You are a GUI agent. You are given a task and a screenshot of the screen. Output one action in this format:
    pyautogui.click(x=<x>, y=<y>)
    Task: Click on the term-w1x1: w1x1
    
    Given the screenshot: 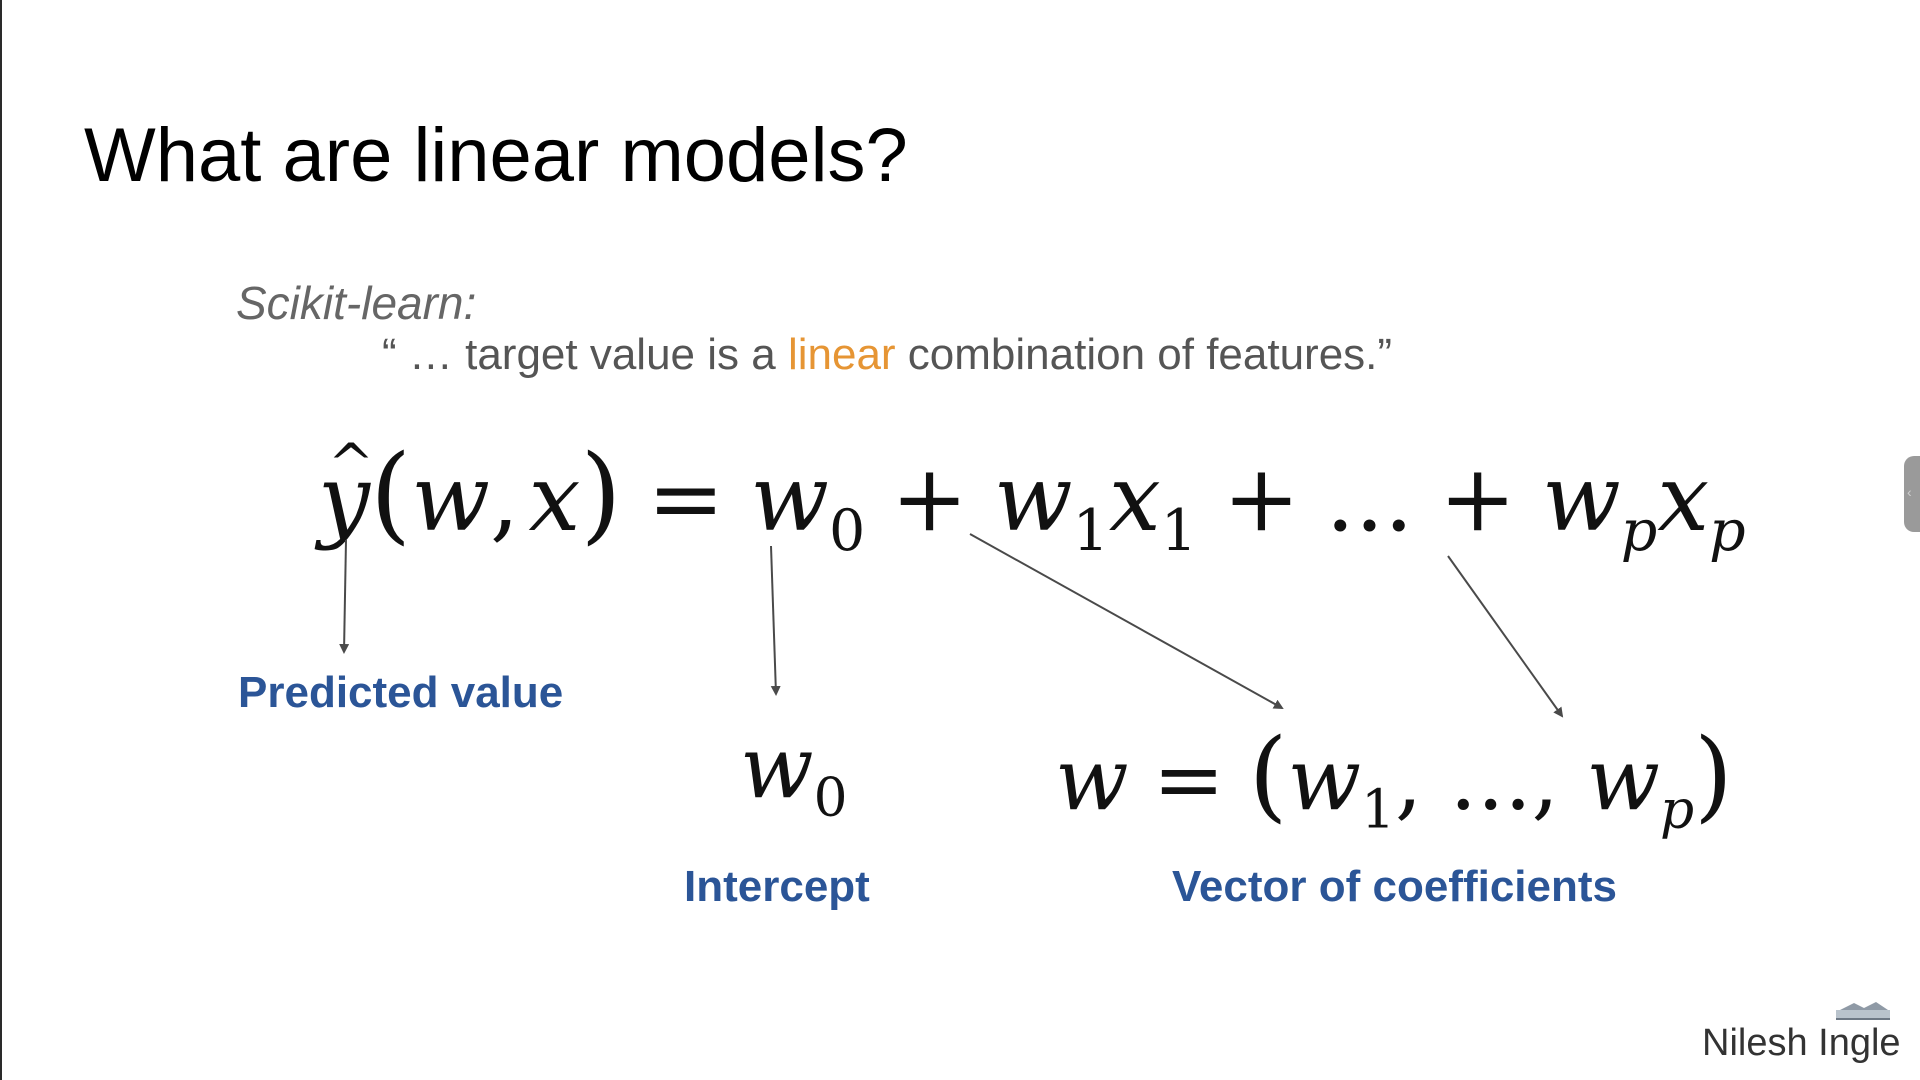 What is the action you would take?
    pyautogui.click(x=1095, y=504)
    